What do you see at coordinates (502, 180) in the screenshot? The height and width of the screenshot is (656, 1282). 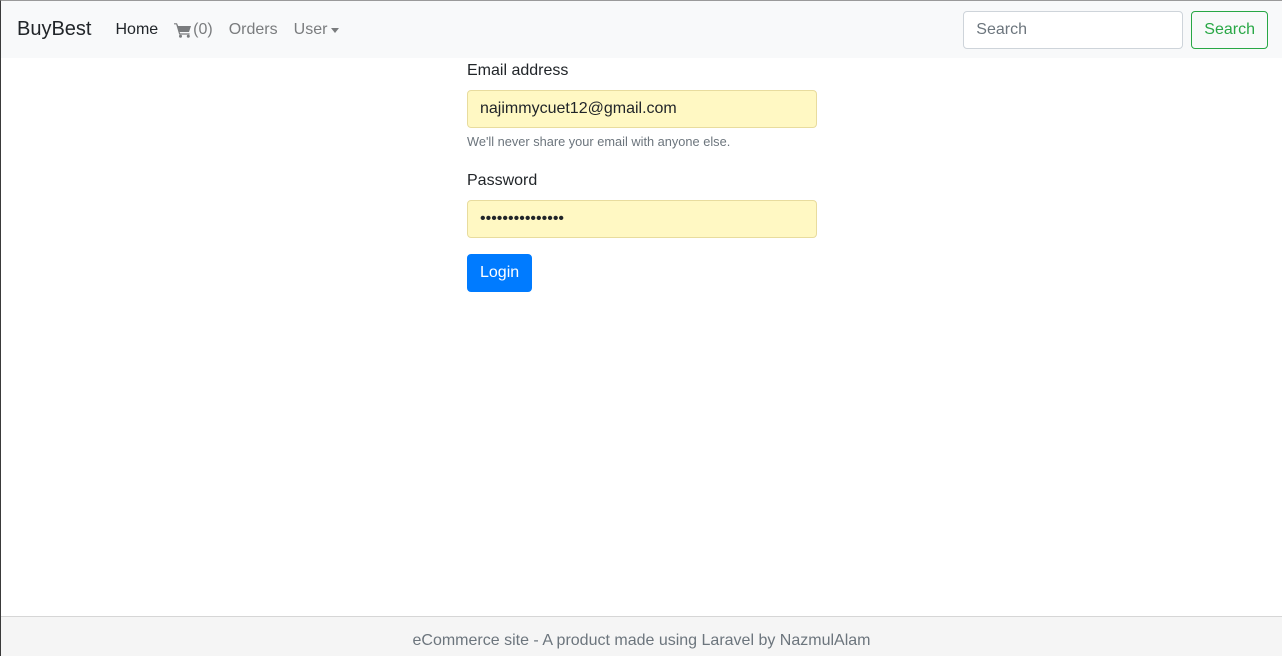 I see `password-label: Password` at bounding box center [502, 180].